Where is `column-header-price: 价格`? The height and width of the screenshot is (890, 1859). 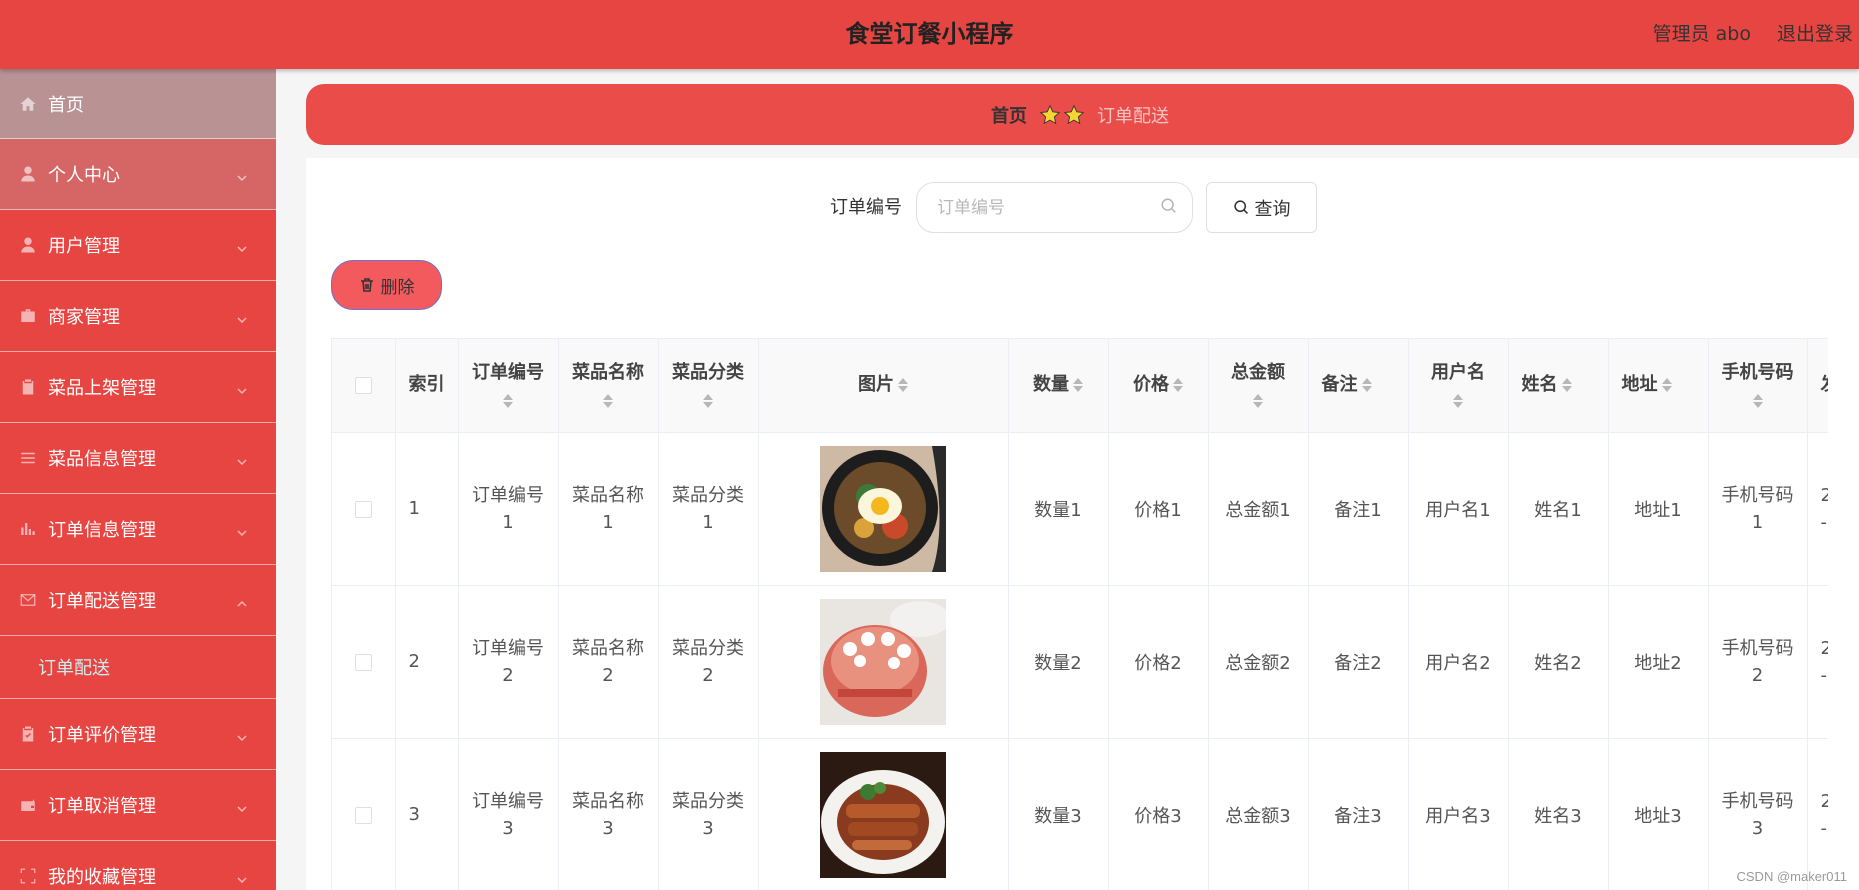
column-header-price: 价格 is located at coordinates (1158, 386).